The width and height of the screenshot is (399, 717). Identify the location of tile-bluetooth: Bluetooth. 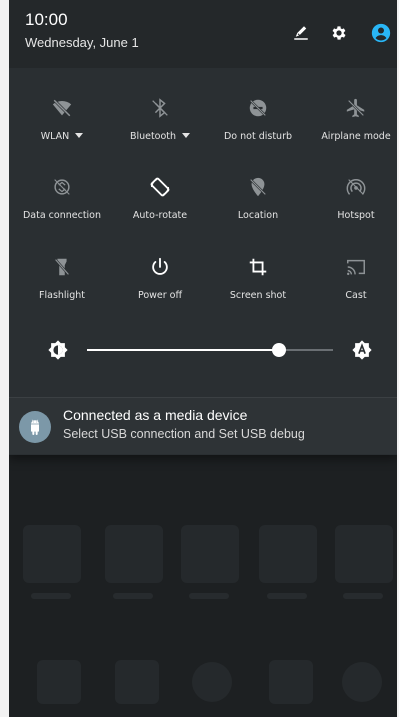
(160, 127).